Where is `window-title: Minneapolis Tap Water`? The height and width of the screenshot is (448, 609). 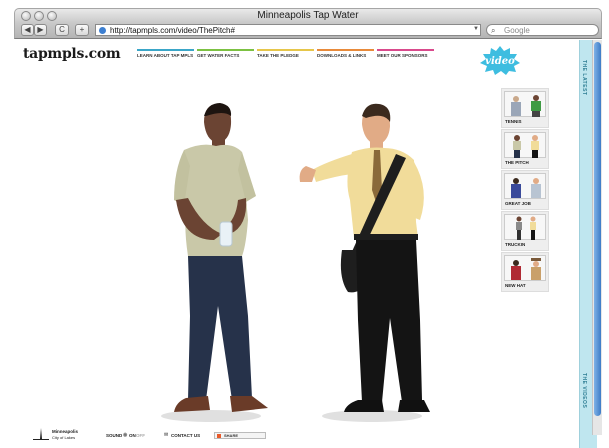 window-title: Minneapolis Tap Water is located at coordinates (308, 15).